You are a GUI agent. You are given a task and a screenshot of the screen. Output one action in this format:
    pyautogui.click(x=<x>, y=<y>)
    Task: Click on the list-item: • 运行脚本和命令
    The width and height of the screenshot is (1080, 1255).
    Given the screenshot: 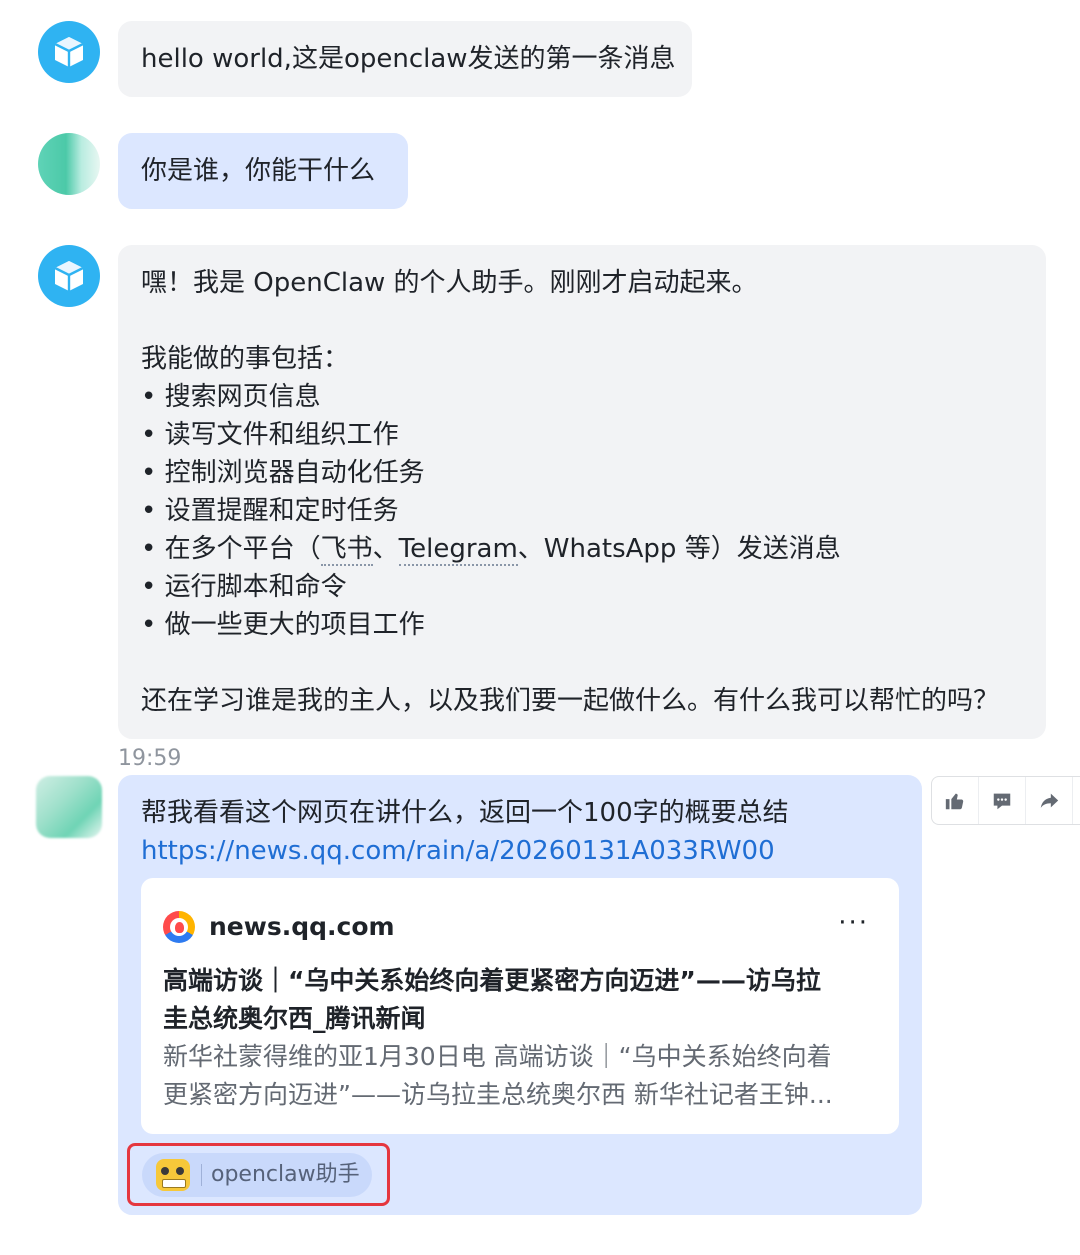 What is the action you would take?
    pyautogui.click(x=244, y=587)
    